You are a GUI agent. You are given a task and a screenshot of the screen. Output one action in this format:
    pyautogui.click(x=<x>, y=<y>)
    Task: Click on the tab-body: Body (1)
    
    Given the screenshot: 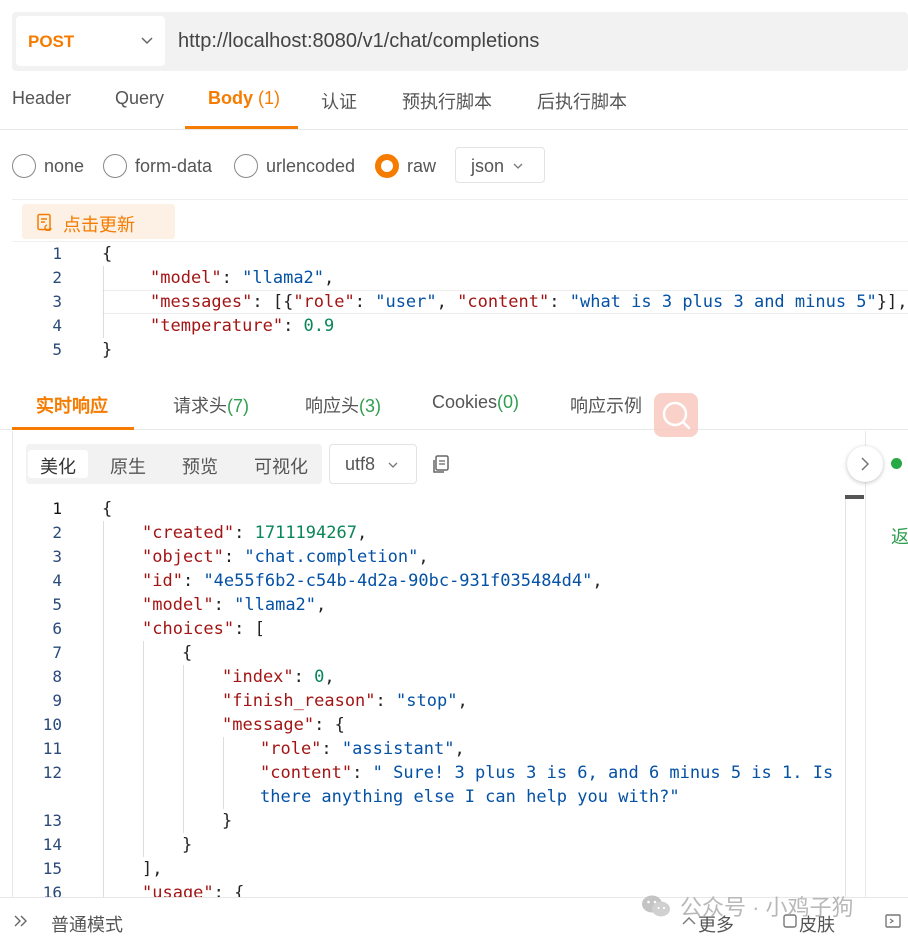 What is the action you would take?
    pyautogui.click(x=244, y=98)
    